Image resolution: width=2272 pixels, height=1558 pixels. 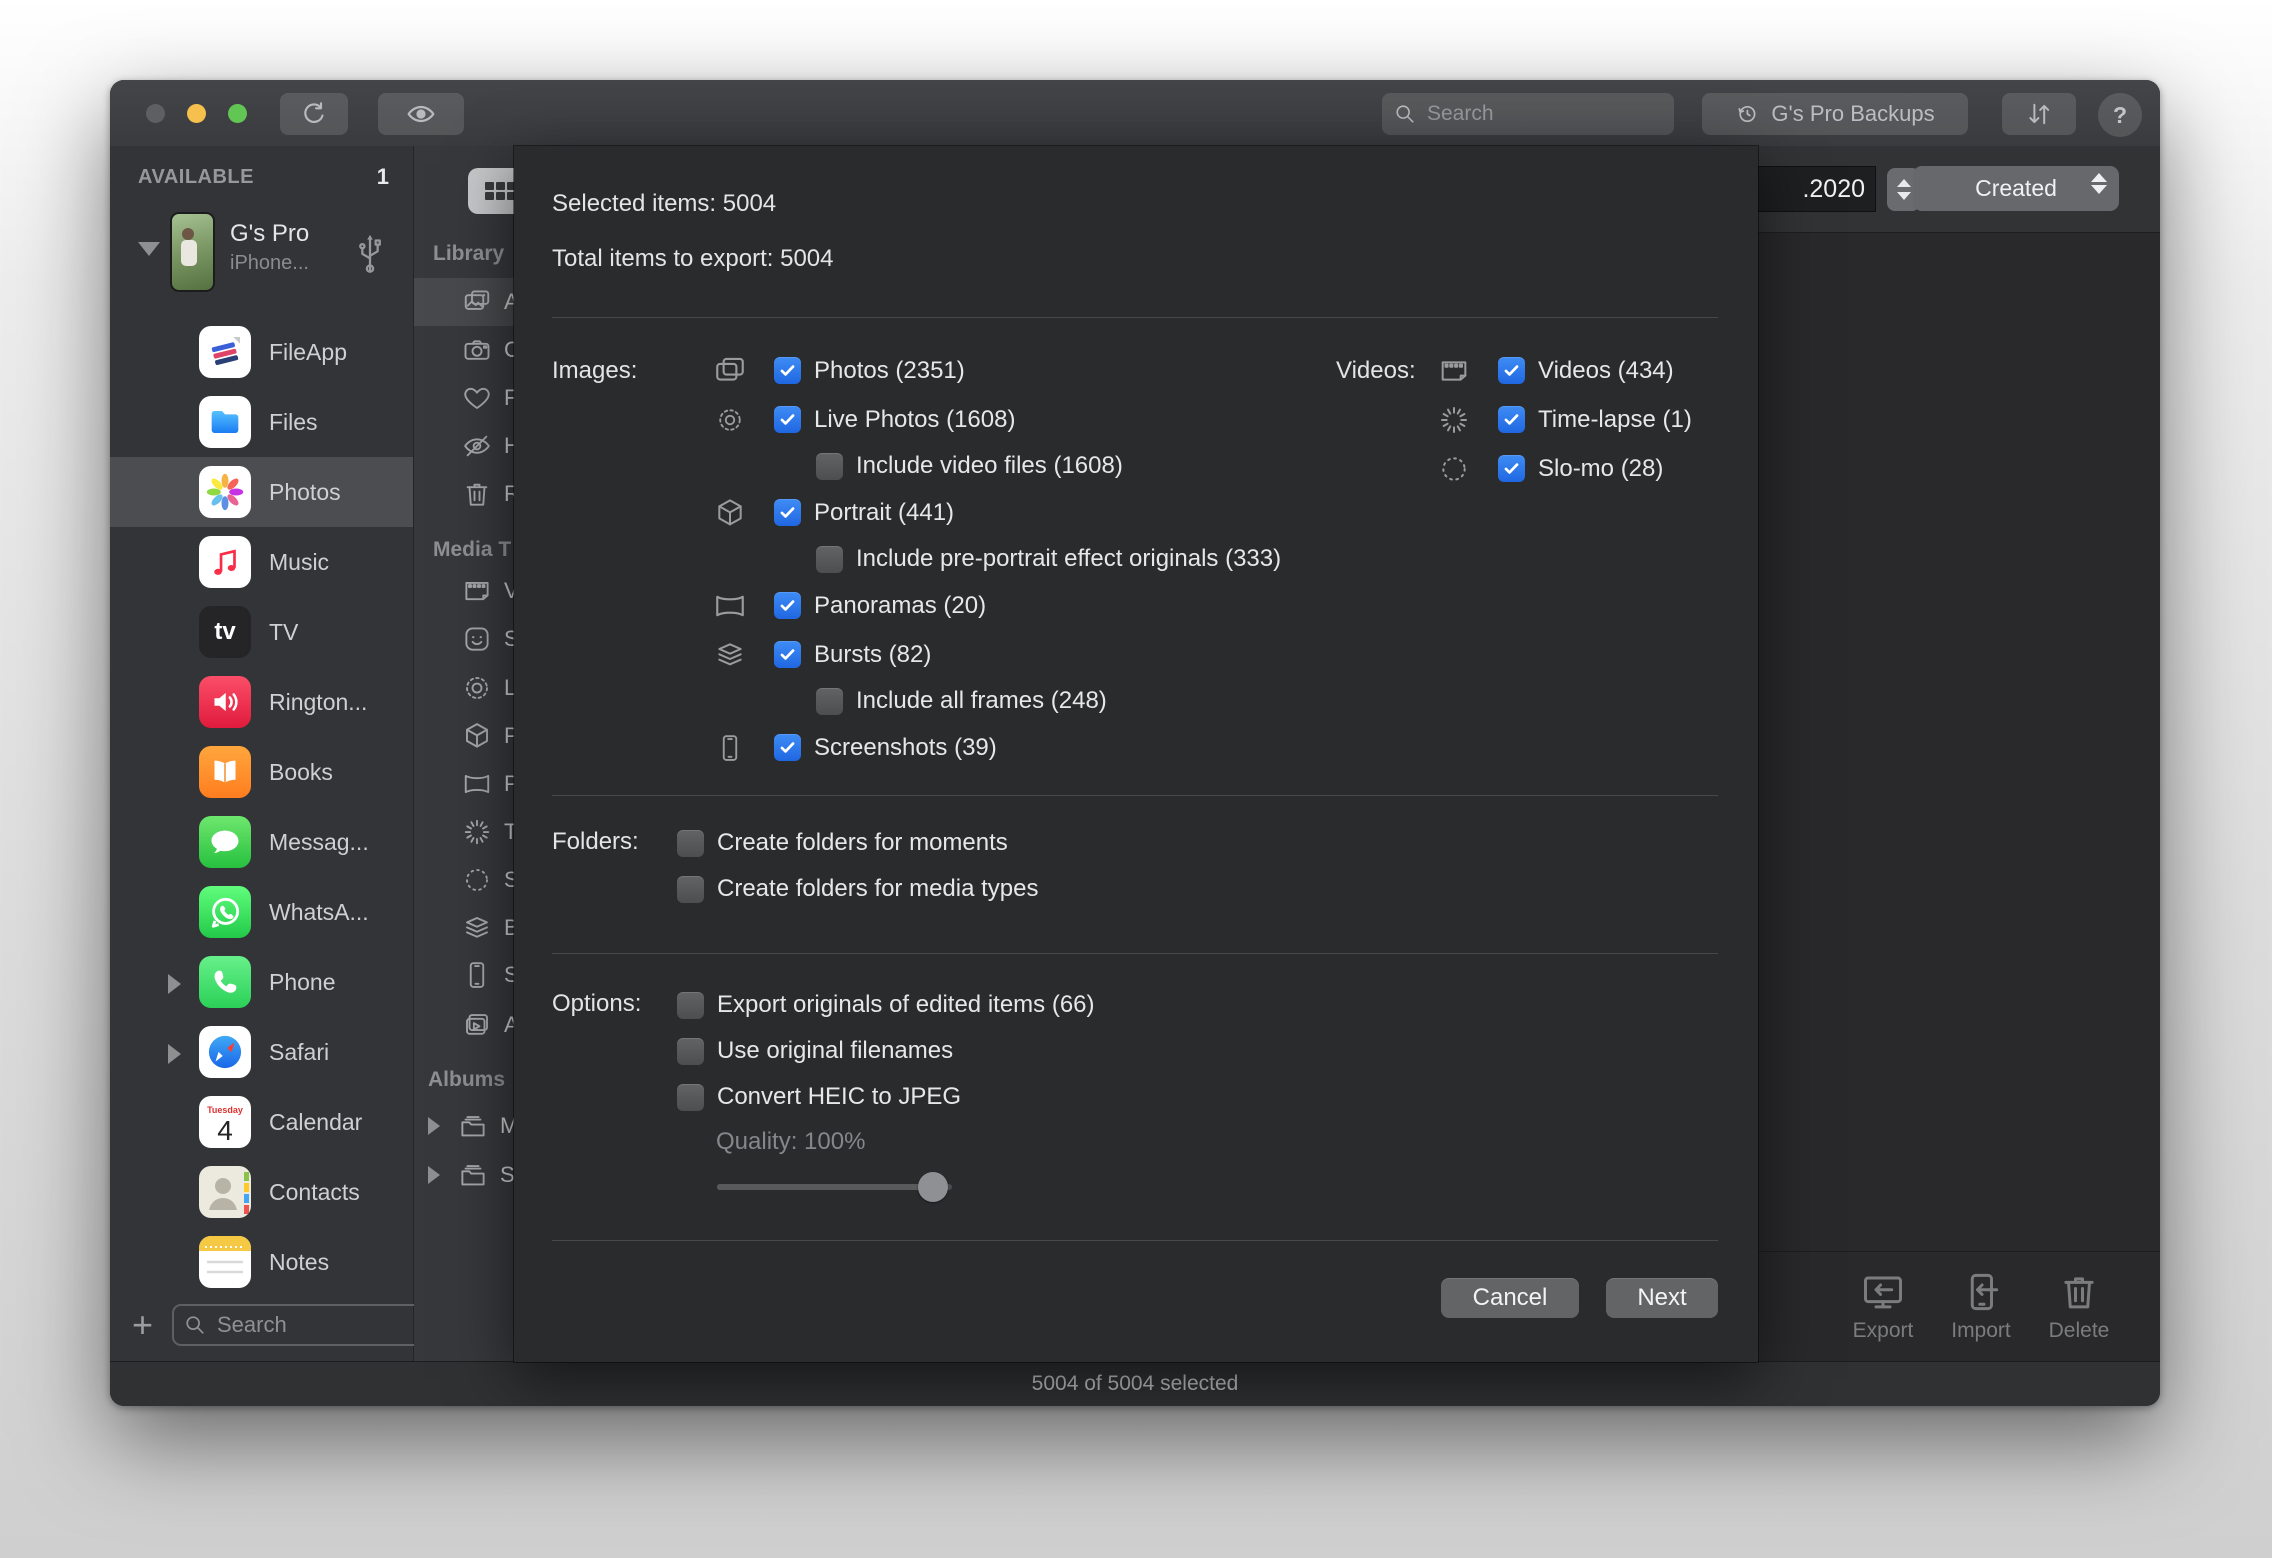 I want to click on quality-slider-knob, so click(x=933, y=1187).